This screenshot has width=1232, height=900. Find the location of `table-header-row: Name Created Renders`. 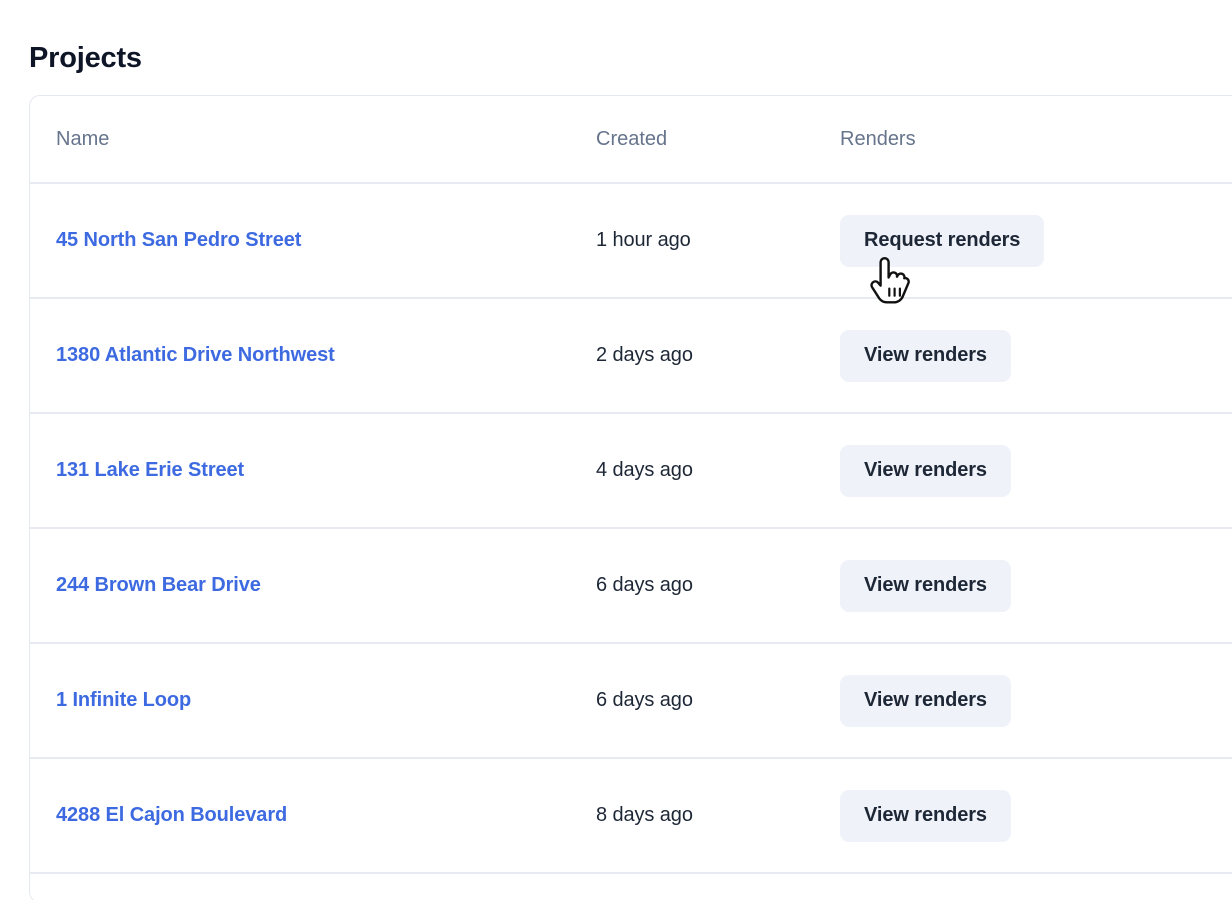

table-header-row: Name Created Renders is located at coordinates (631, 140).